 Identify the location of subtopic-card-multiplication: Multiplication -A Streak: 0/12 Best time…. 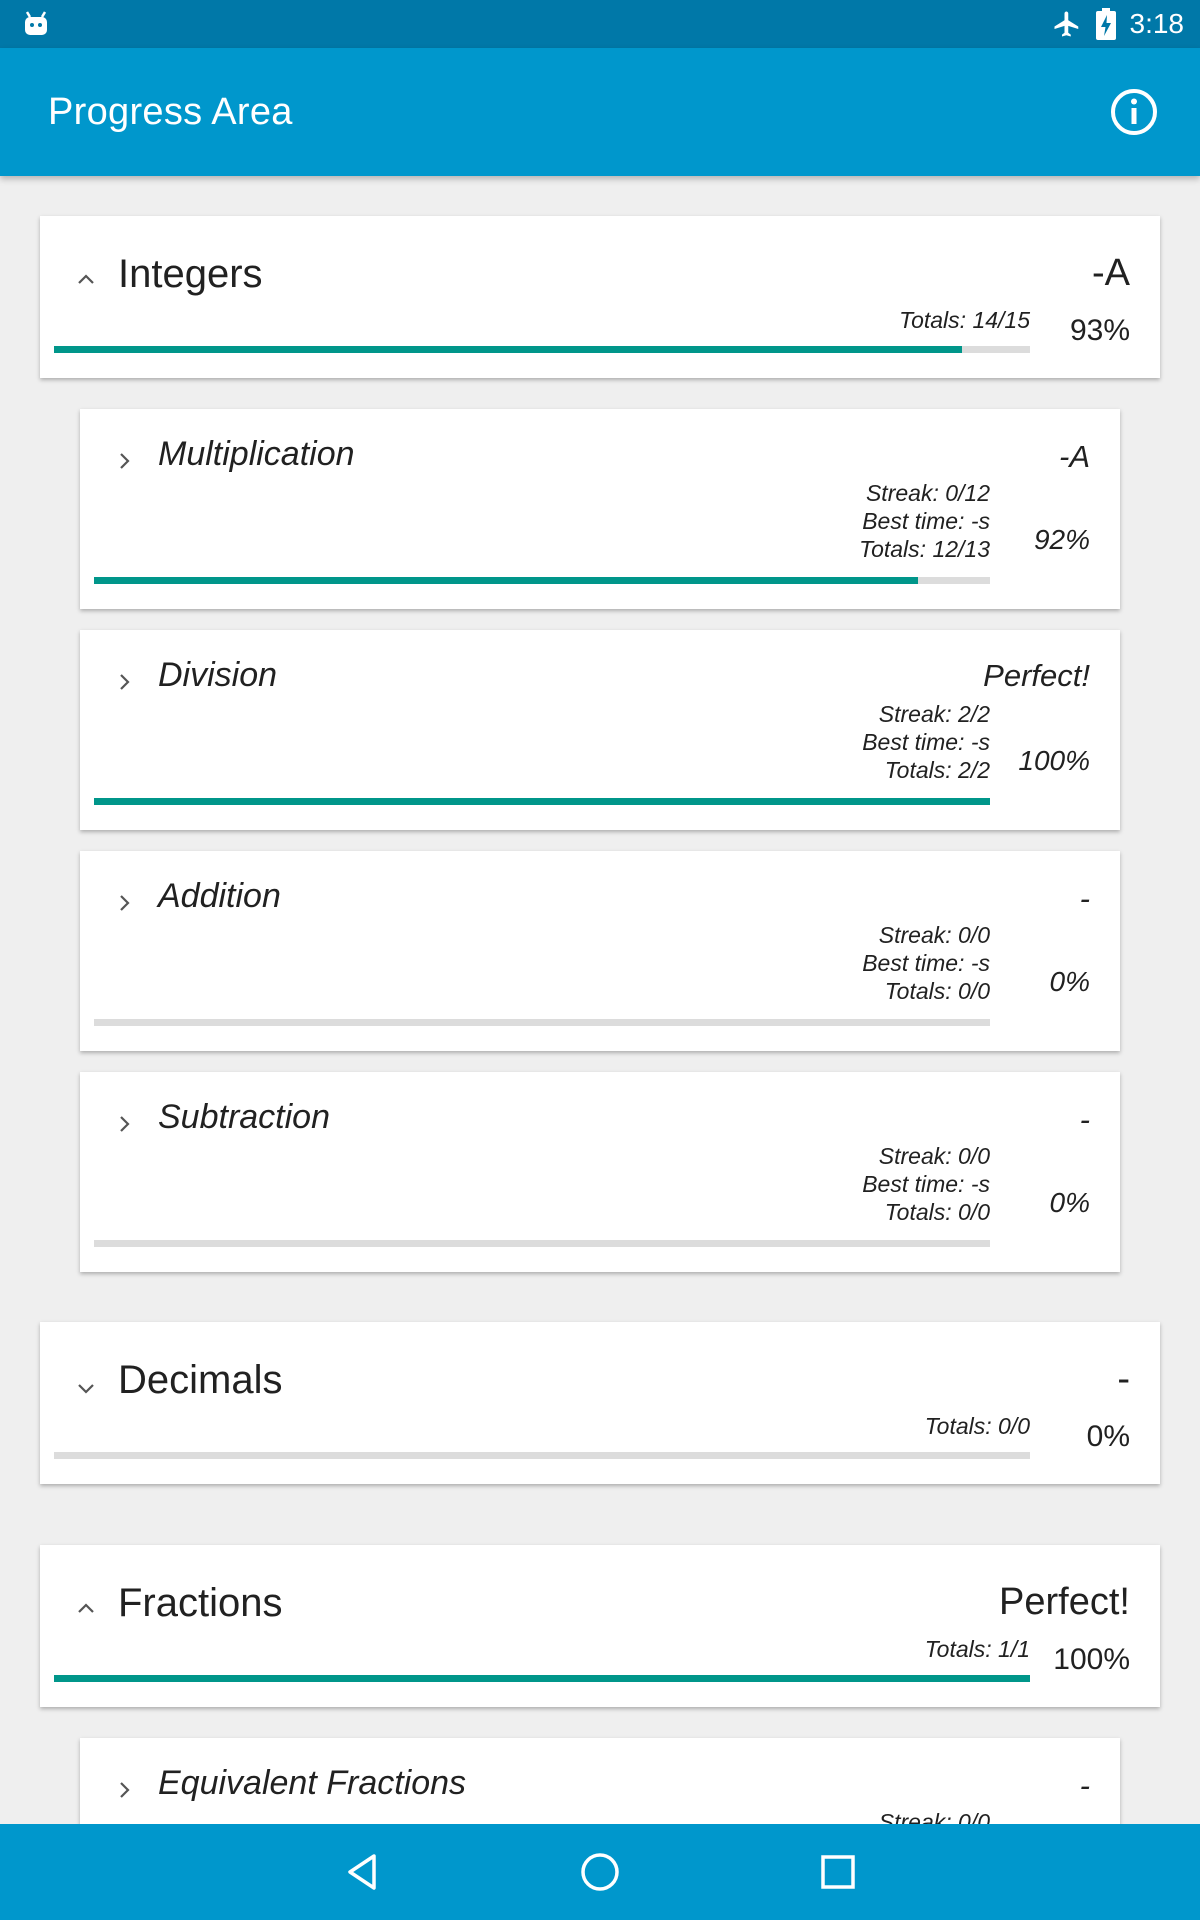
(600, 509).